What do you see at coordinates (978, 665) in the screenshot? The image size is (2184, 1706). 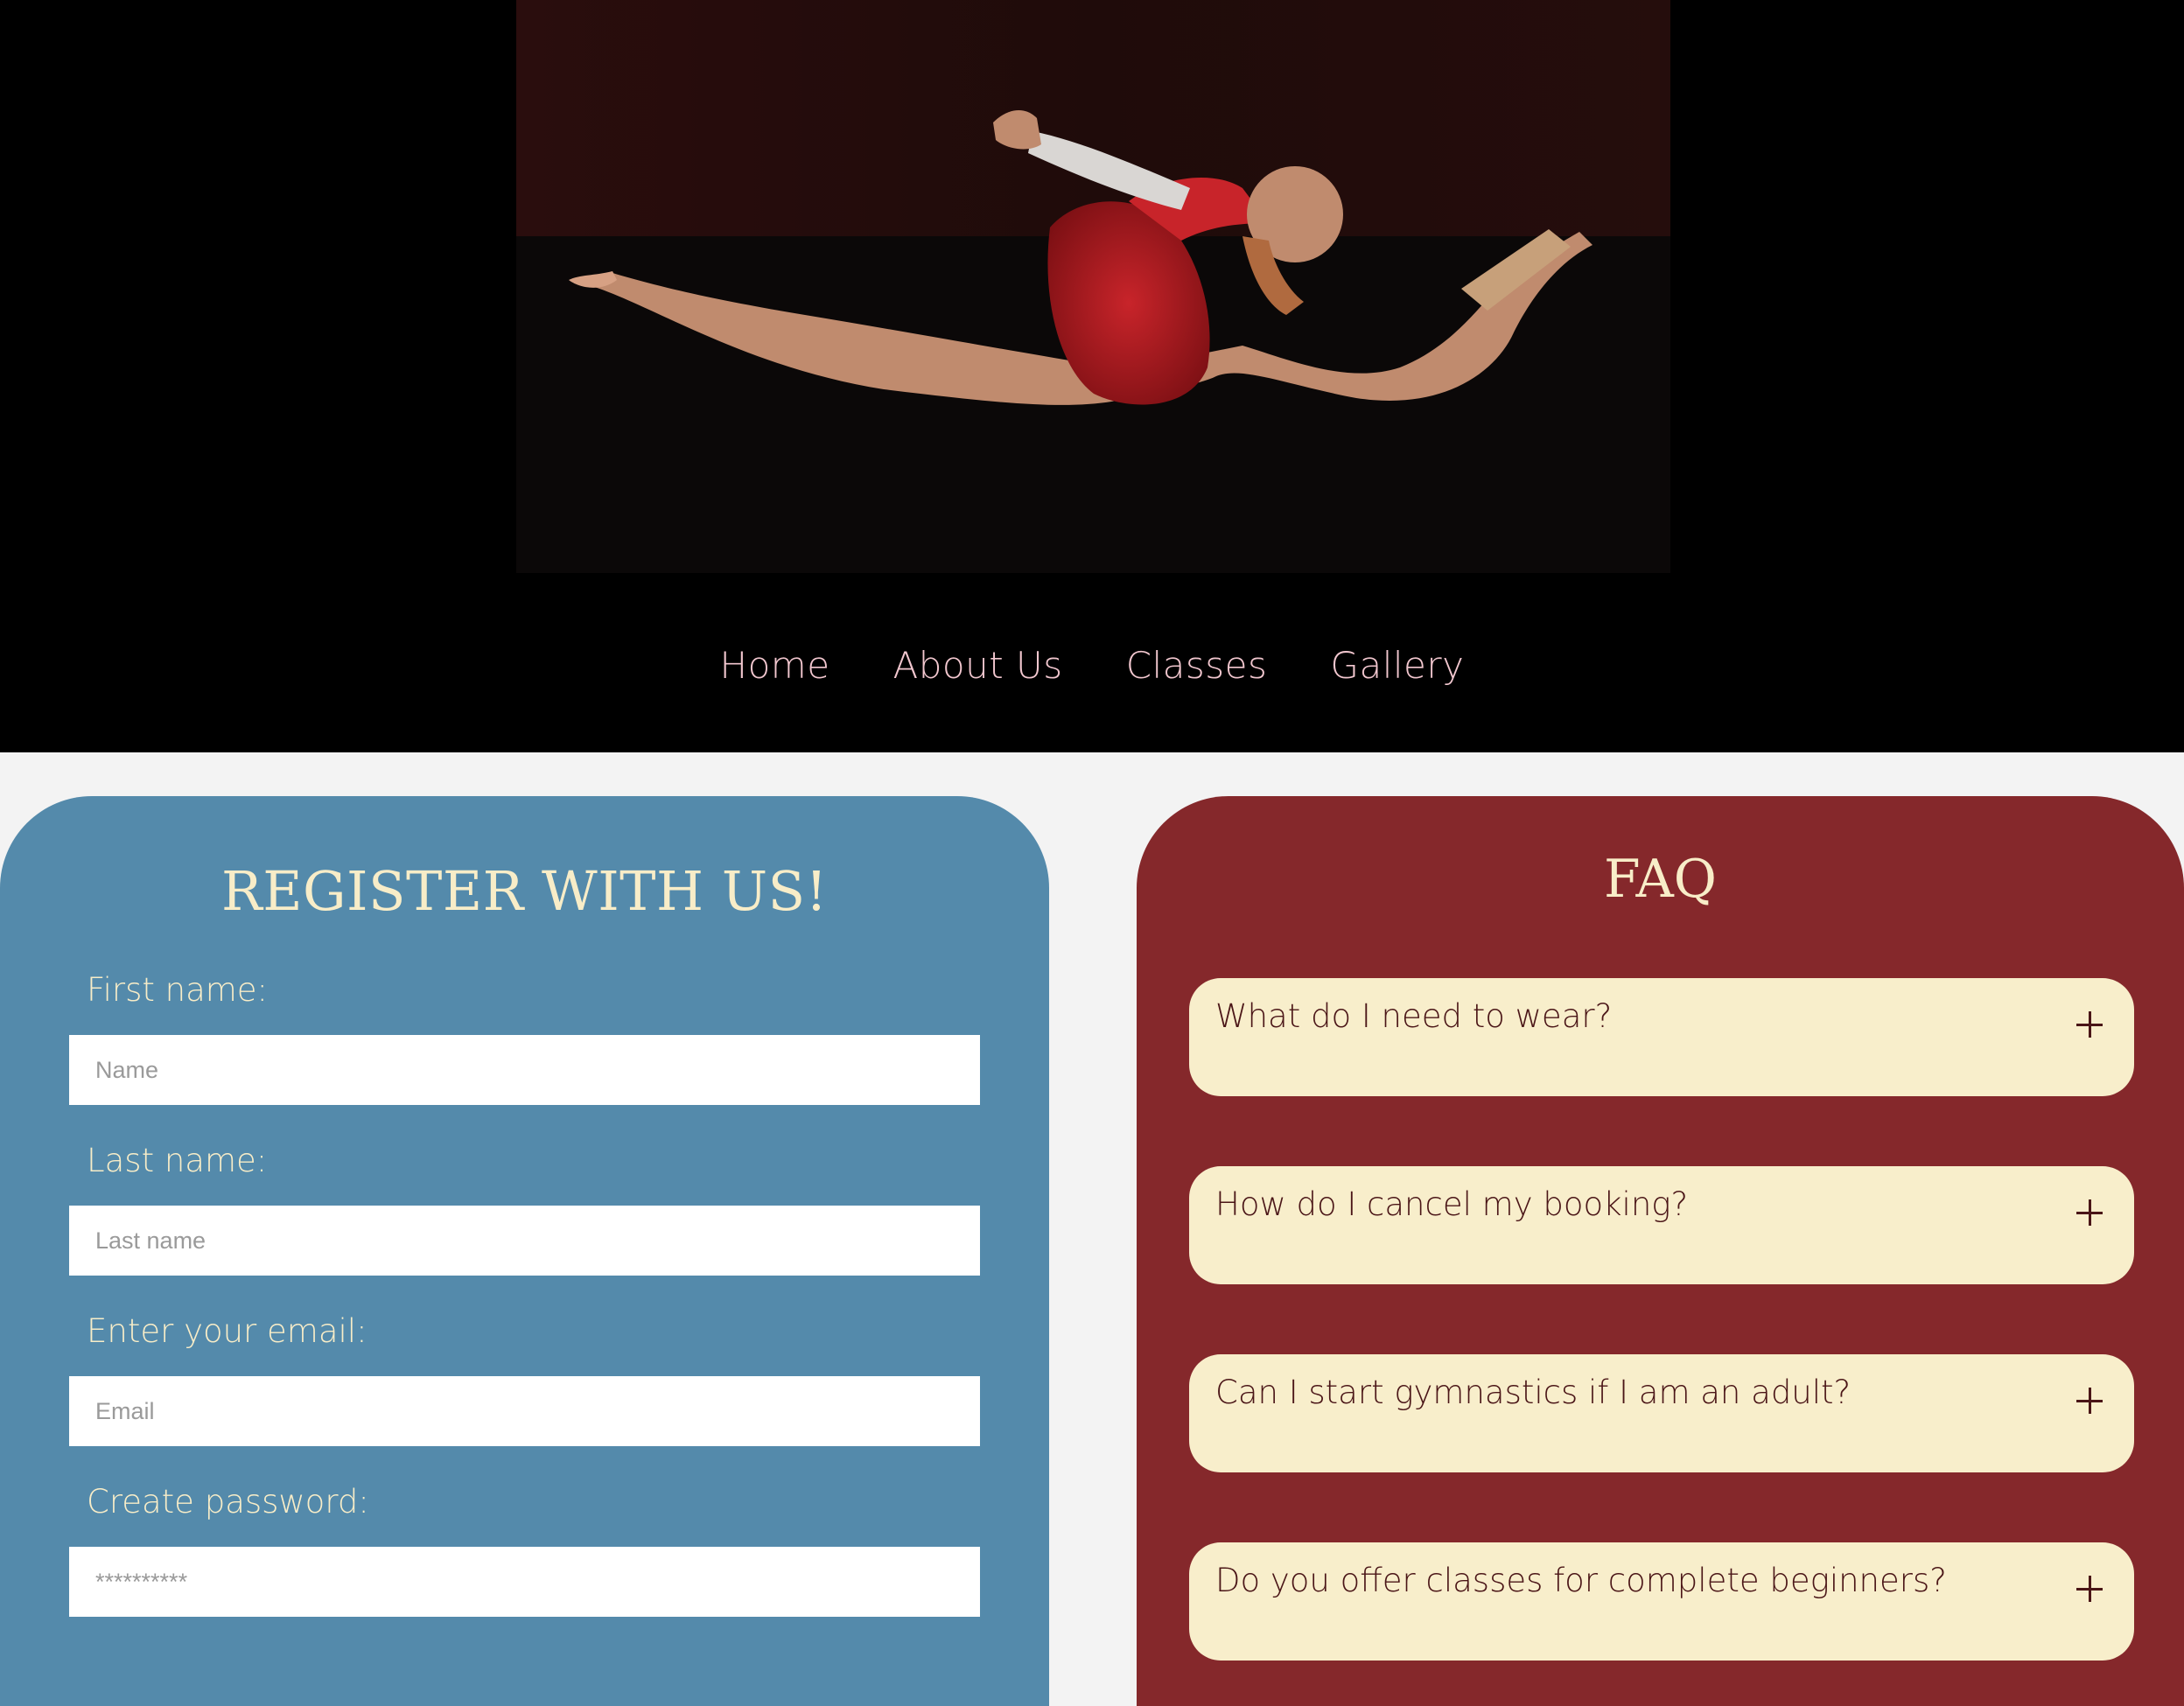 I see `nav-about-us-link: About Us` at bounding box center [978, 665].